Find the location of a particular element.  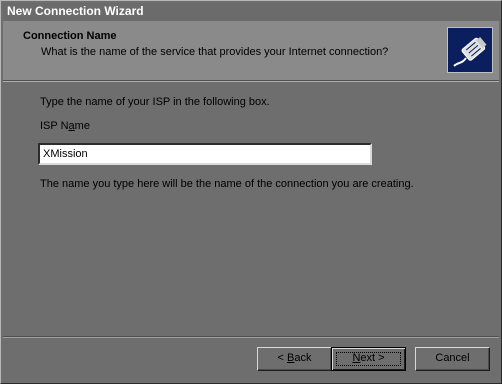

button-separator is located at coordinates (251, 337).